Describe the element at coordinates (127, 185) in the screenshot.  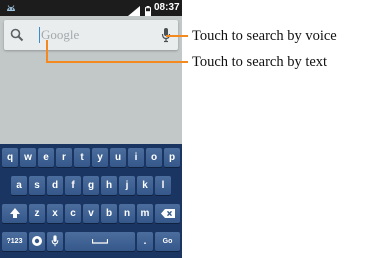
I see `key-j: j` at that location.